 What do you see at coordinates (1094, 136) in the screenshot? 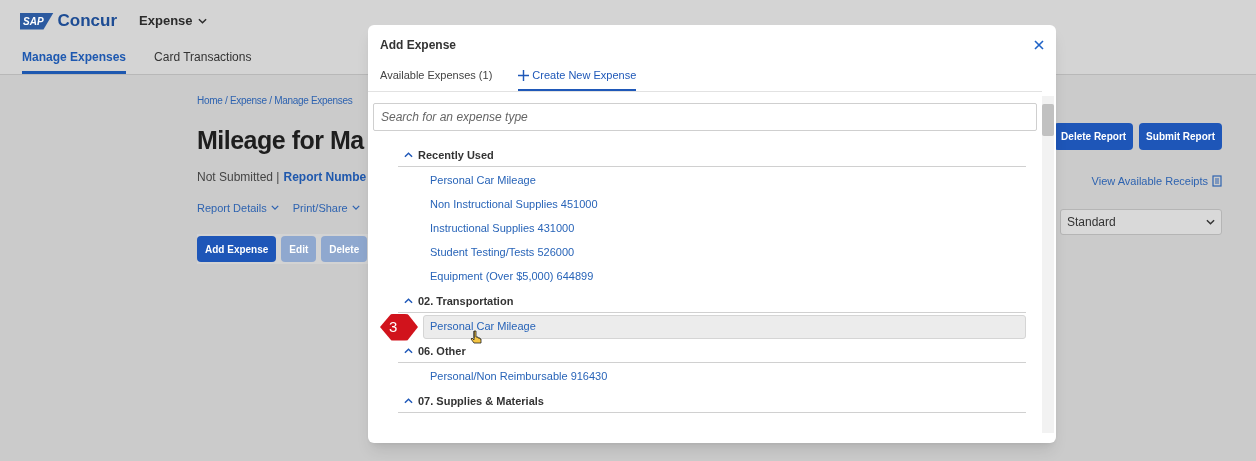
I see `report-button: Delete Report` at bounding box center [1094, 136].